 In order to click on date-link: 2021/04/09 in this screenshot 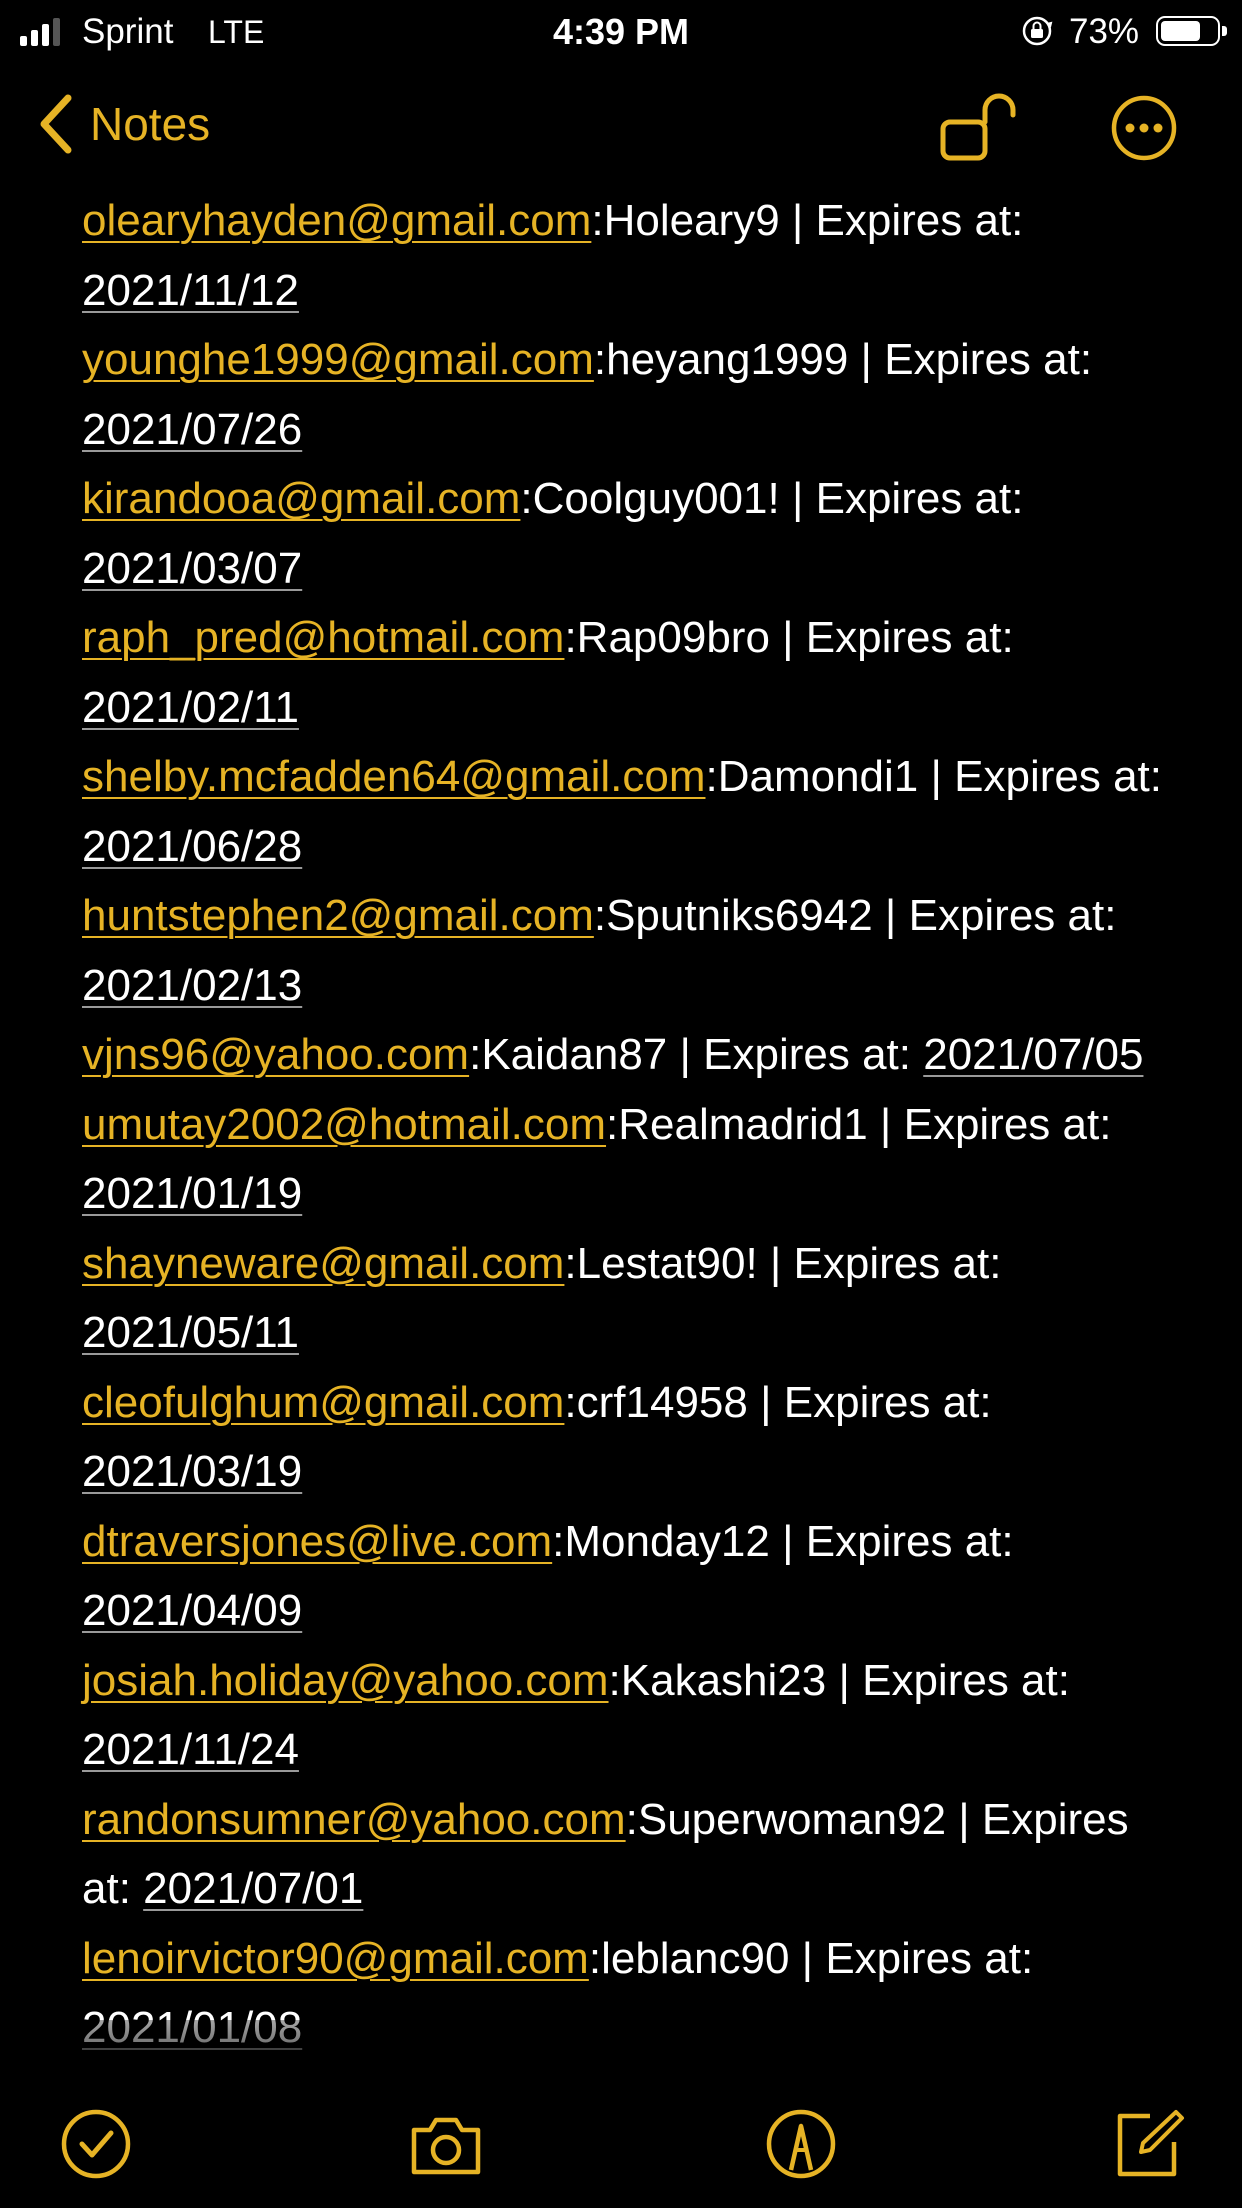, I will do `click(192, 1610)`.